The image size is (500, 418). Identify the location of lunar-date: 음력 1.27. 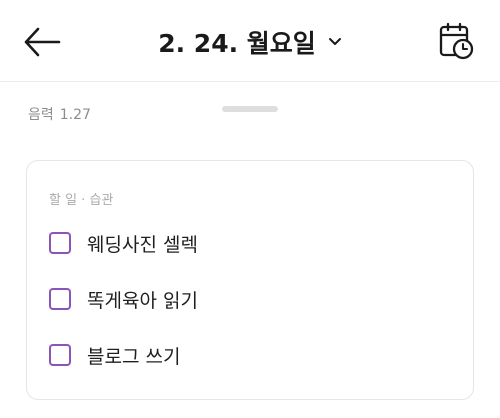
(59, 114).